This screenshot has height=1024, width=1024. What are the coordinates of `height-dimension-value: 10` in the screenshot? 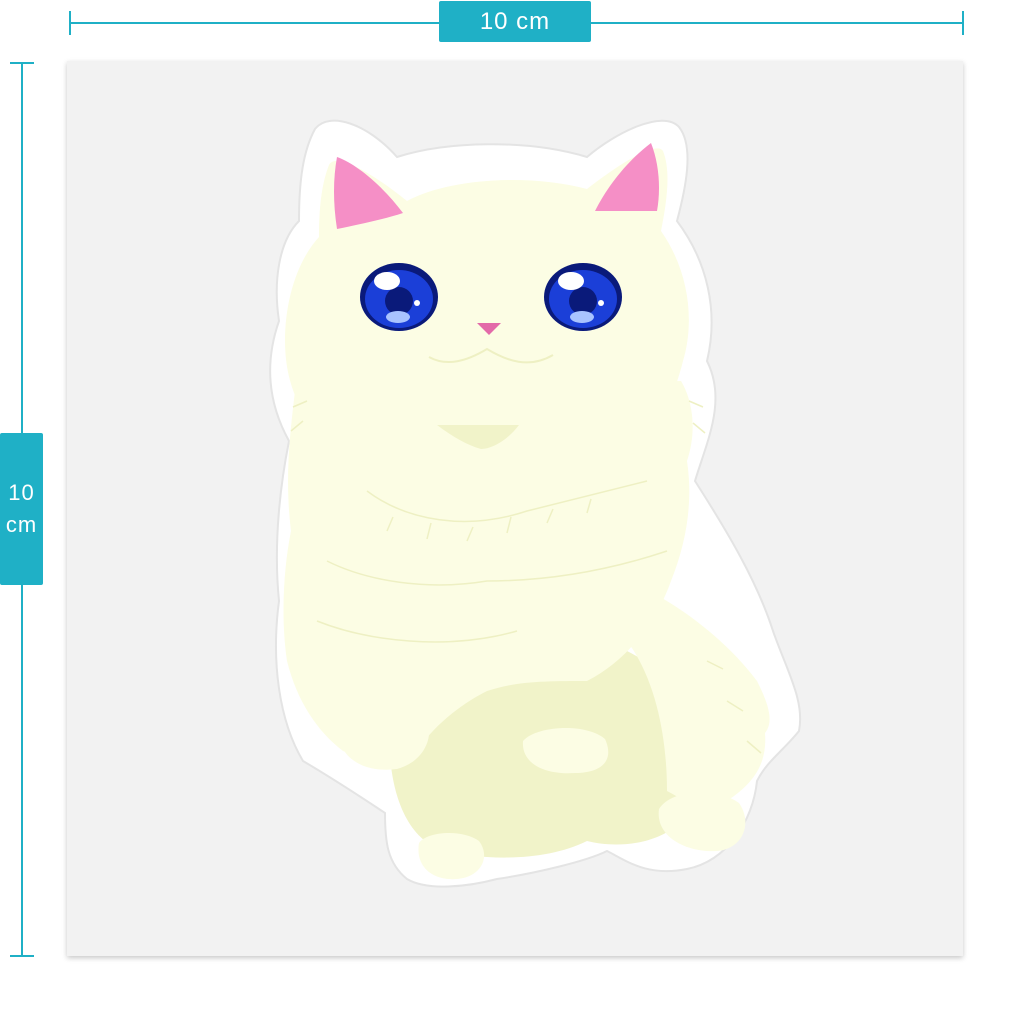 It's located at (21, 492).